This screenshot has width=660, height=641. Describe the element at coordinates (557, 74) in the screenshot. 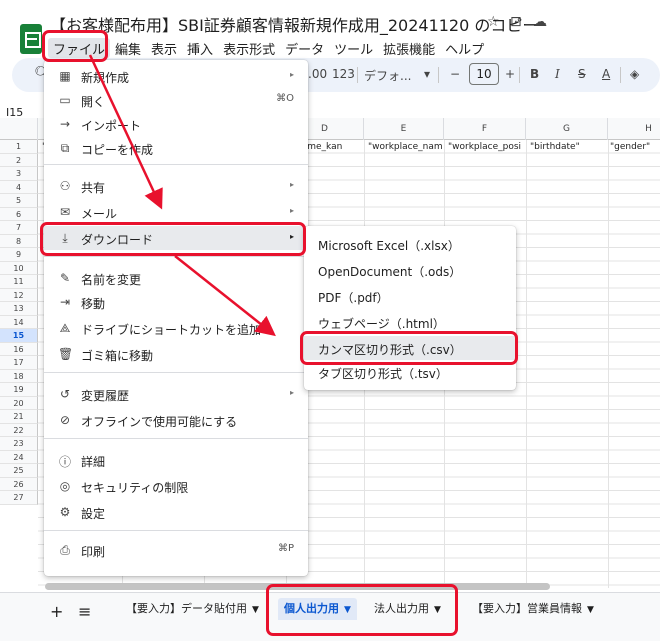

I see `italic-button: I` at that location.